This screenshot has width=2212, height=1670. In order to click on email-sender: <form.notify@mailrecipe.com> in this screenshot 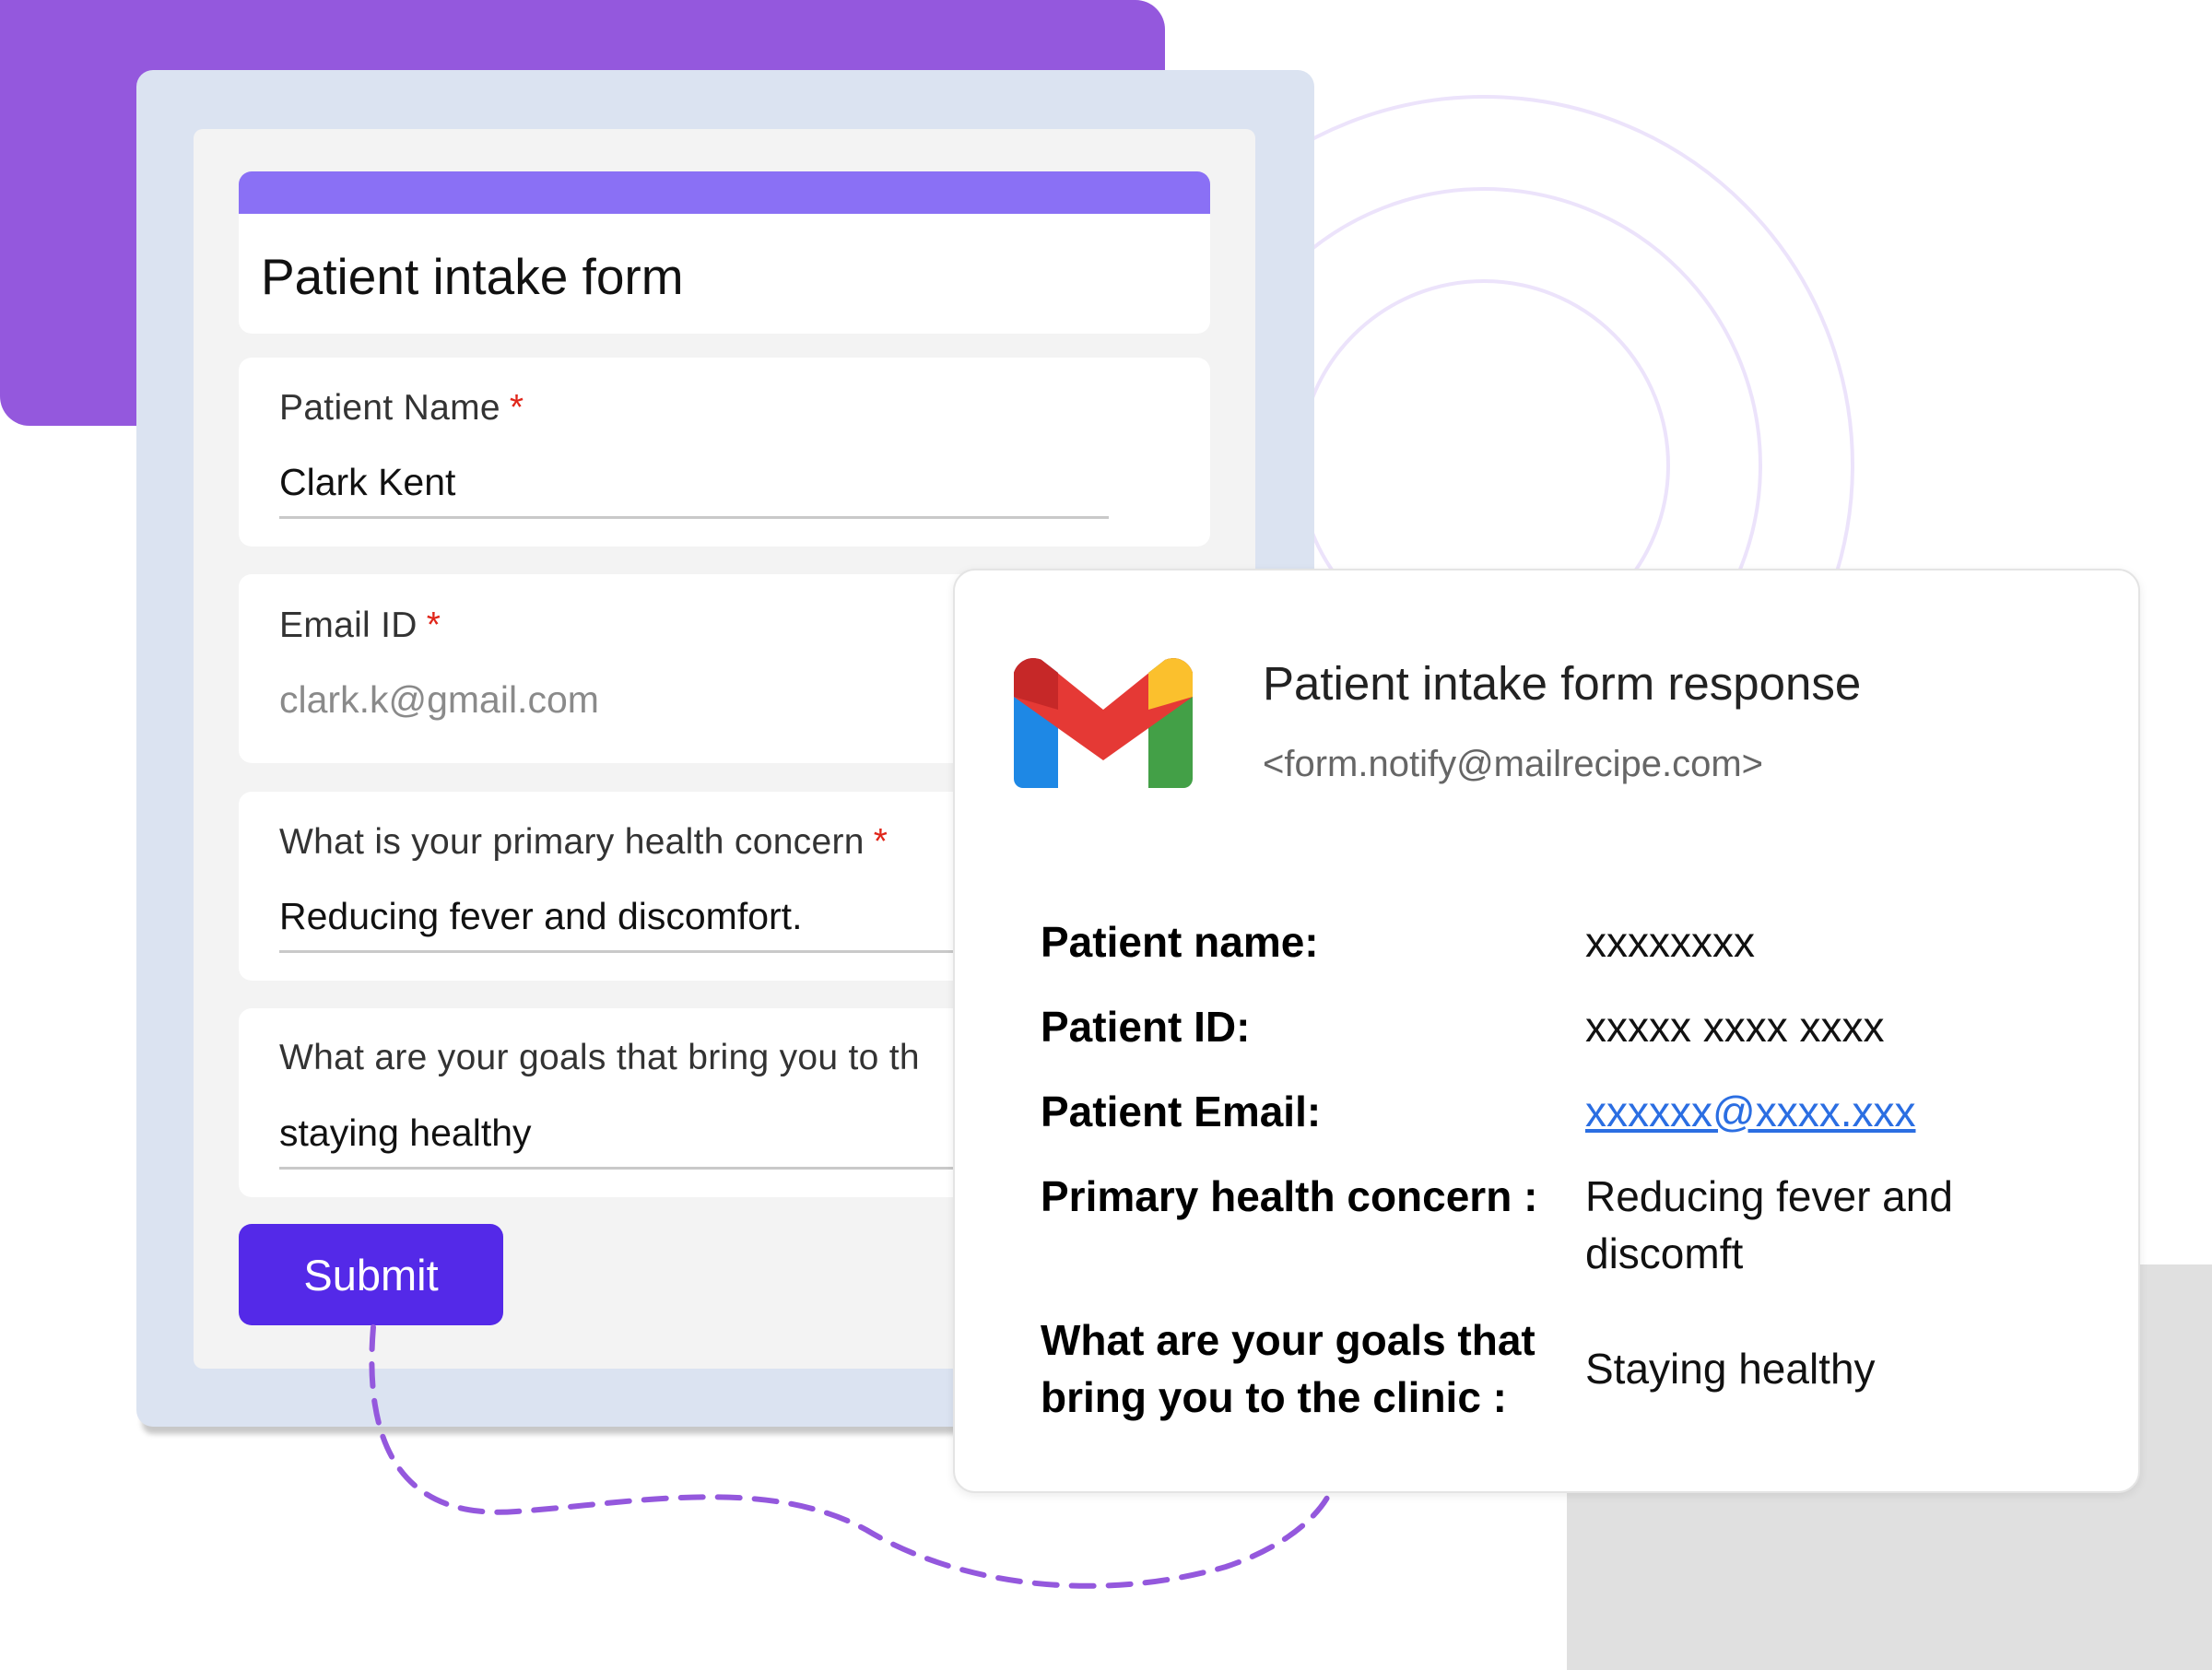, I will do `click(1513, 764)`.